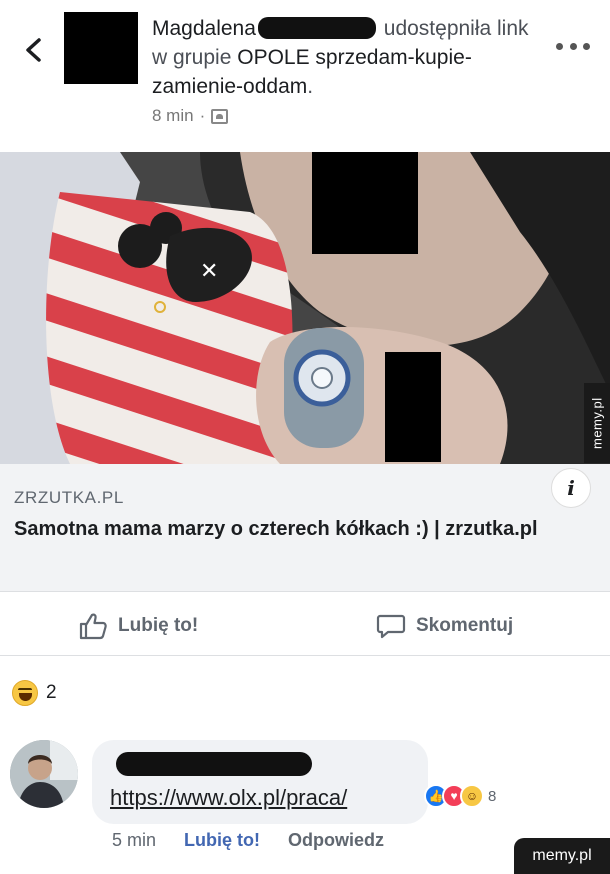 Image resolution: width=610 pixels, height=874 pixels. Describe the element at coordinates (571, 488) in the screenshot. I see `info-icon: i` at that location.